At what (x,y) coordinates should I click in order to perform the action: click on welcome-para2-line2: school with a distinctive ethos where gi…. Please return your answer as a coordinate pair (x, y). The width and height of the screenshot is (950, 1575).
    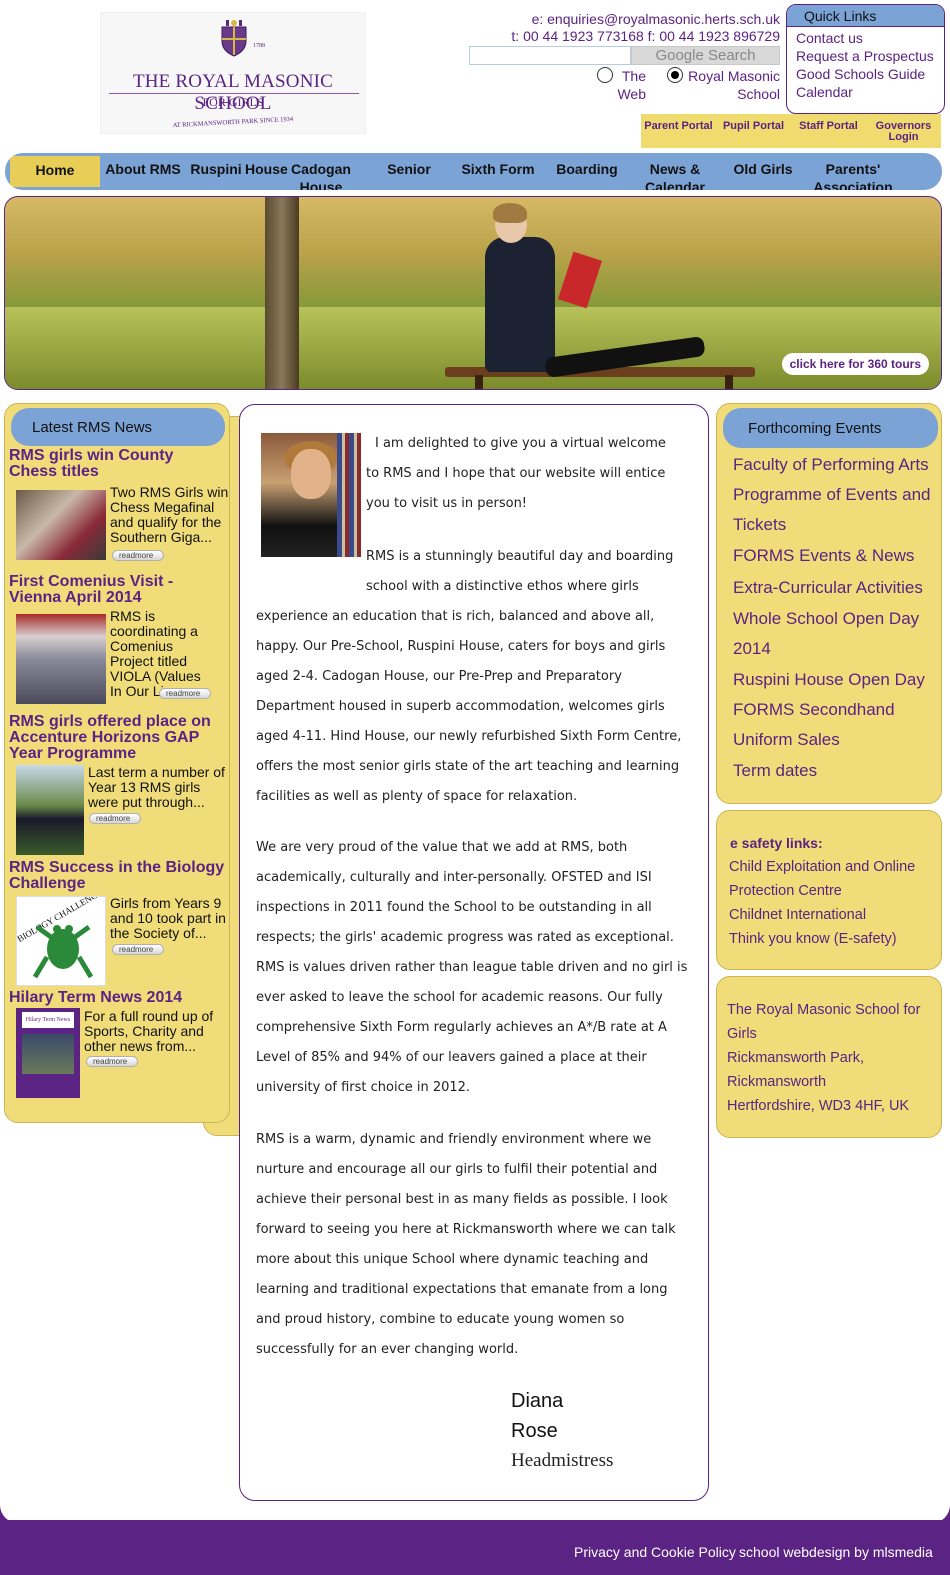
    Looking at the image, I should click on (502, 586).